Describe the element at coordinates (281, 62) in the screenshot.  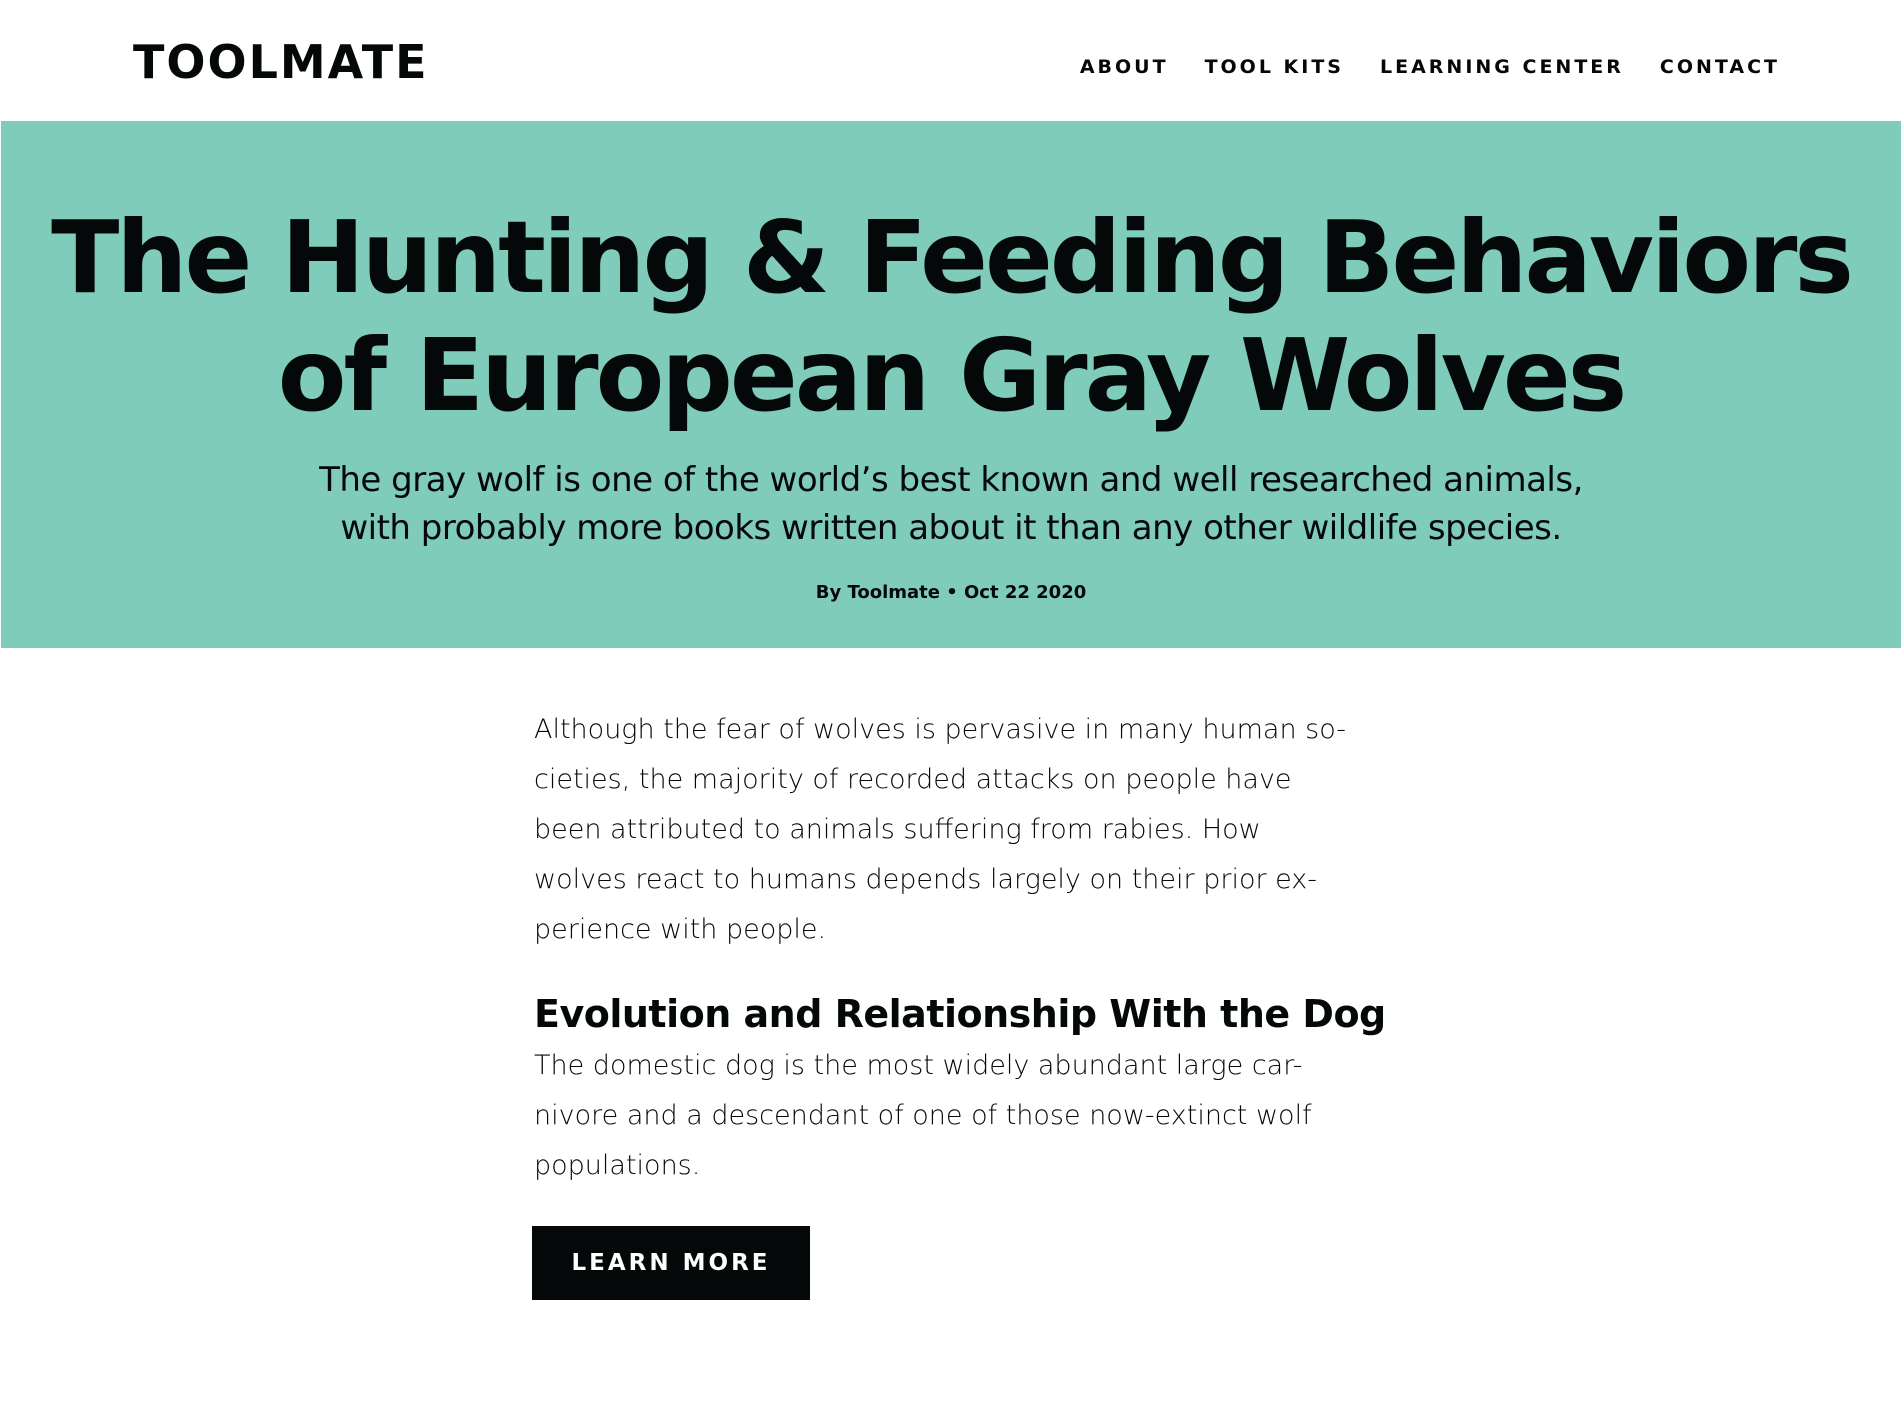
I see `site-logo: TOOLMATE` at that location.